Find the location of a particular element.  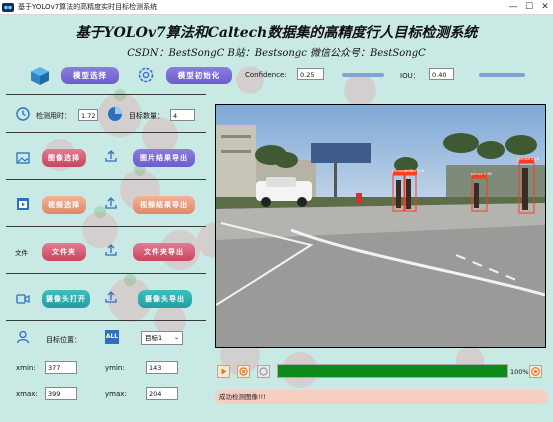

folder-row: 文件 文件夹 文件夹导出 is located at coordinates (106, 250).